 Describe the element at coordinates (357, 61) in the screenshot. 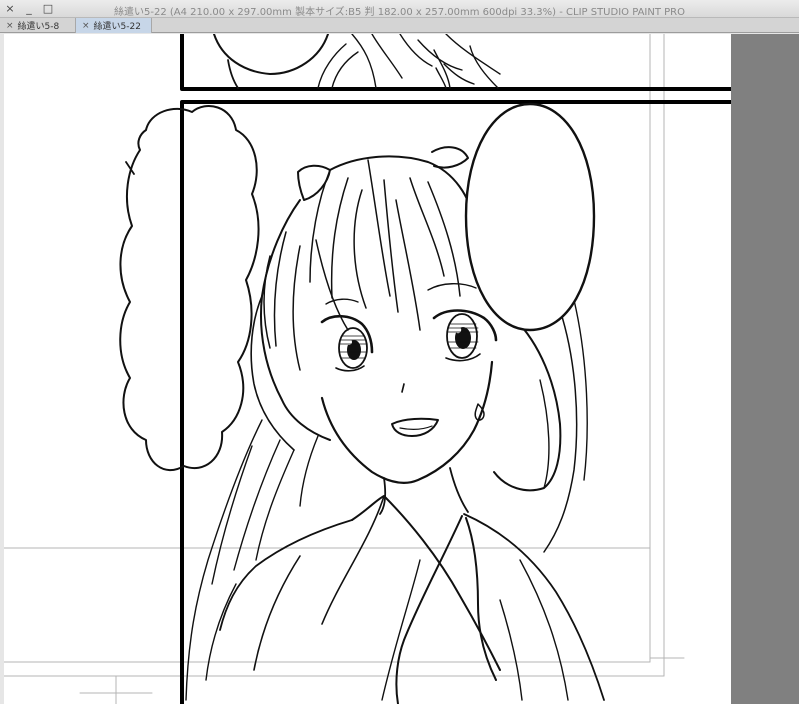

I see `top-panel-art` at that location.